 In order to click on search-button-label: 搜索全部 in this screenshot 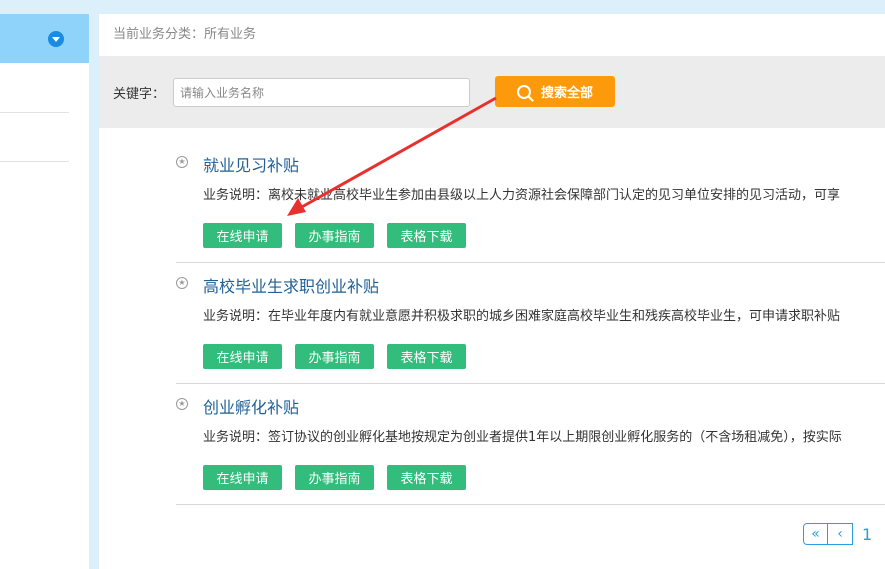, I will do `click(566, 93)`.